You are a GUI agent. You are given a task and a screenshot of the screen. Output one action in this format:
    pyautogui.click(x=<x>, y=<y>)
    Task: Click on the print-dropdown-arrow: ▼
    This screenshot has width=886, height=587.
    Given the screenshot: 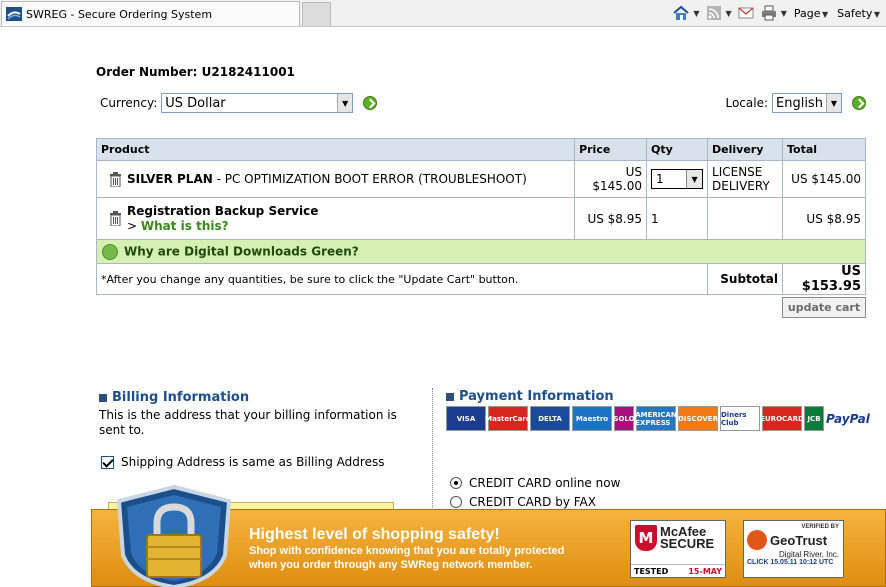 What is the action you would take?
    pyautogui.click(x=784, y=13)
    